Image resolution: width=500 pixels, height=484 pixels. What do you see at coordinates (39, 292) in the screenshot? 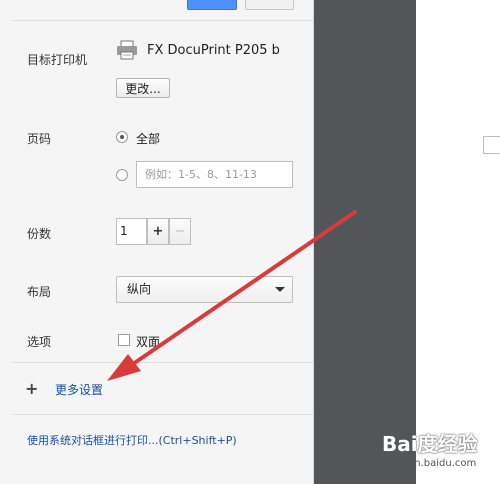
I see `layout-label: 布局` at bounding box center [39, 292].